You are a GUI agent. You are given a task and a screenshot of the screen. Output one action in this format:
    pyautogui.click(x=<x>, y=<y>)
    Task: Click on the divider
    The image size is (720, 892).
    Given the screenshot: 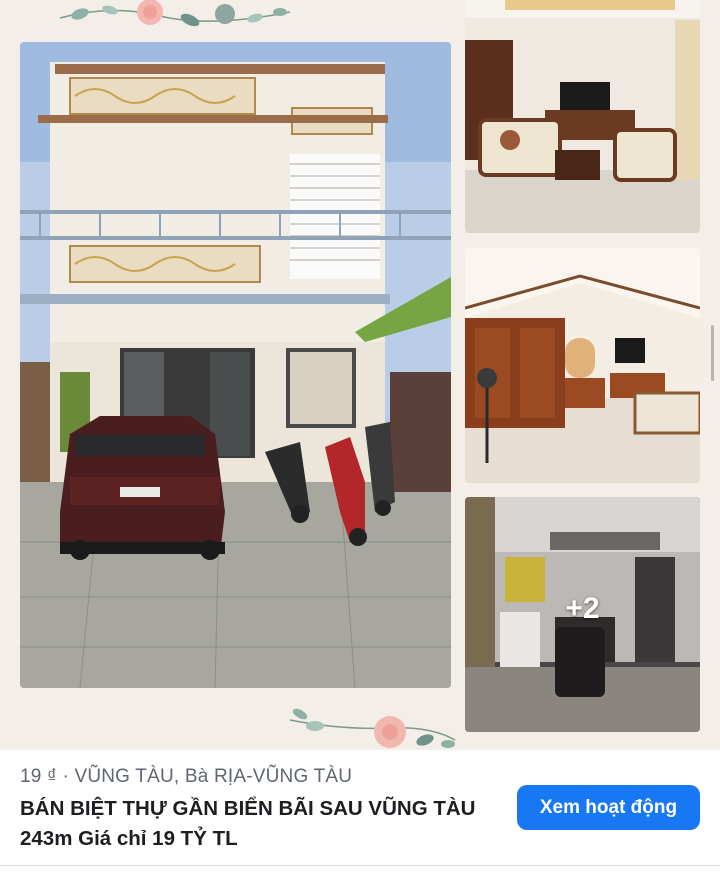 What is the action you would take?
    pyautogui.click(x=360, y=865)
    